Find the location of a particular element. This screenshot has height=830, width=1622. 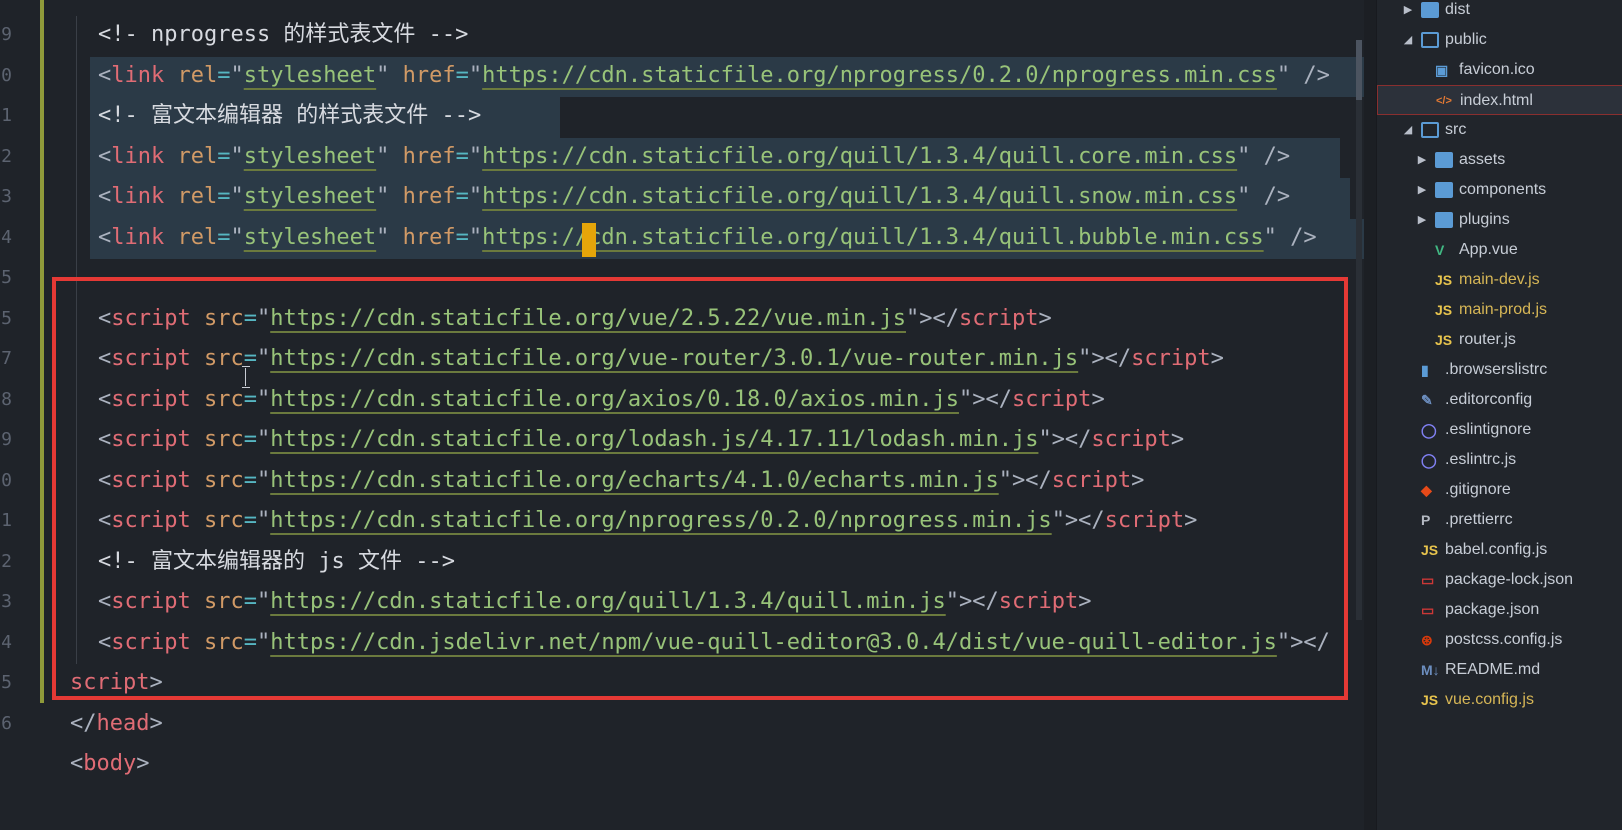

eslint-icon: ◯ is located at coordinates (1429, 460).